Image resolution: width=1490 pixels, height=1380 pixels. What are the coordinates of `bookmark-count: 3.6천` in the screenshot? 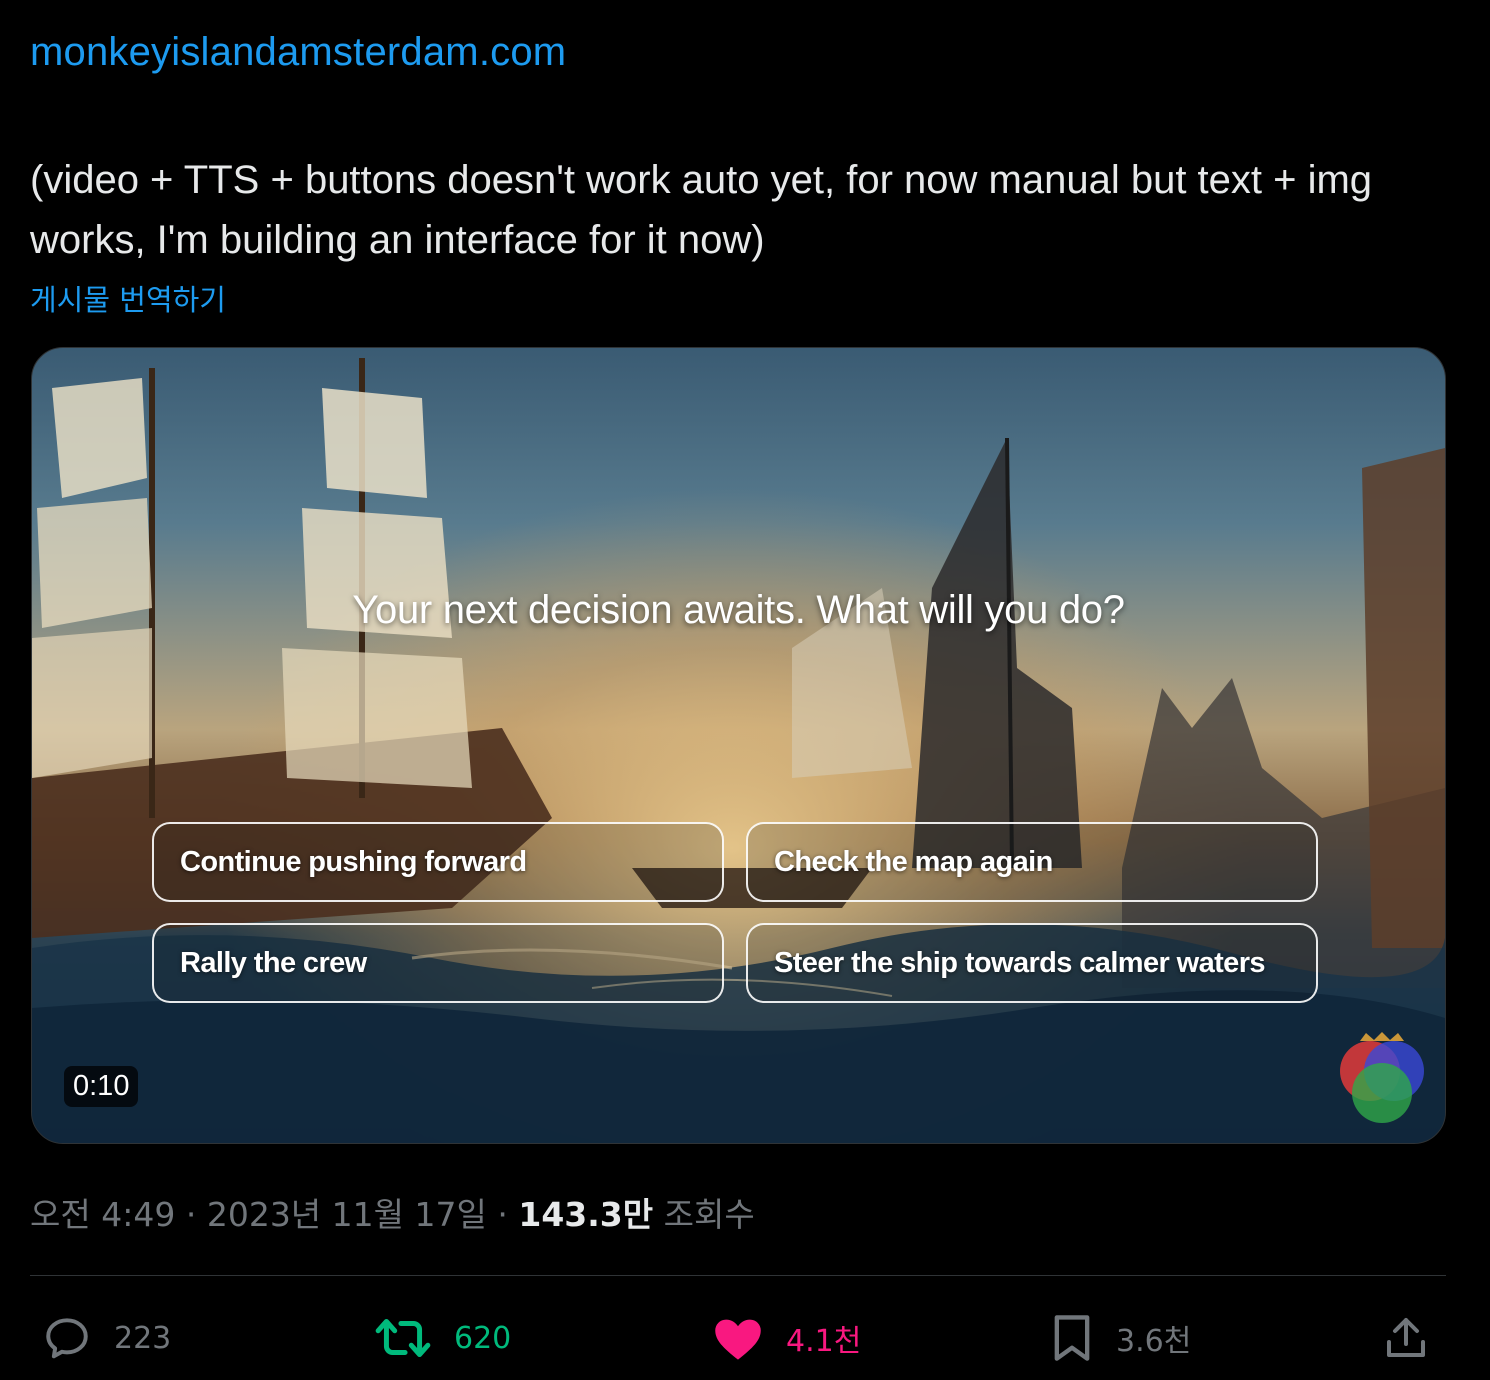 It's located at (1154, 1341).